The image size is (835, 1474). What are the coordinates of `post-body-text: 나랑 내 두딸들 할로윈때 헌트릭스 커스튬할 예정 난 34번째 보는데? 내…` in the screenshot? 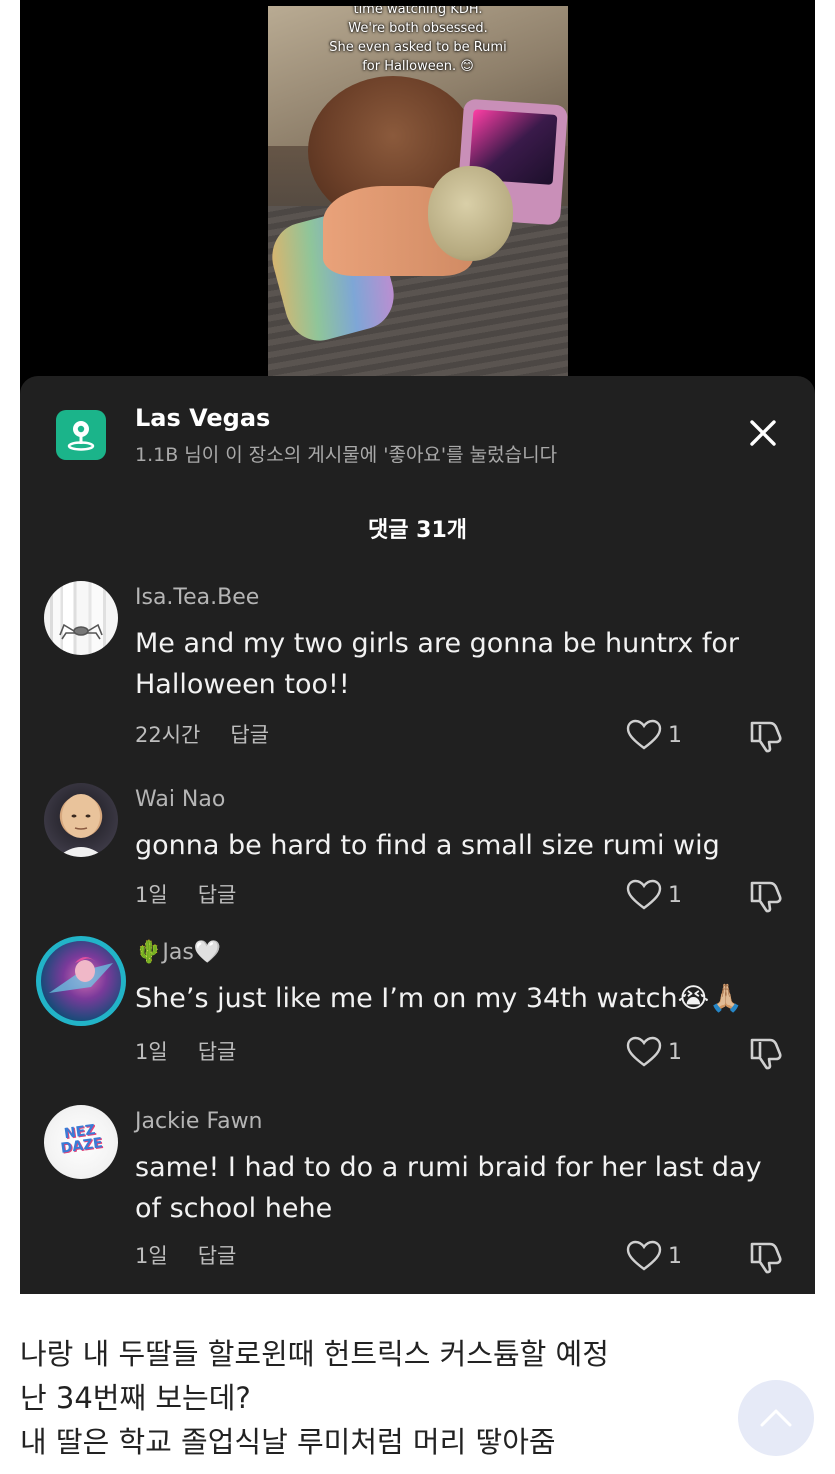 It's located at (370, 1398).